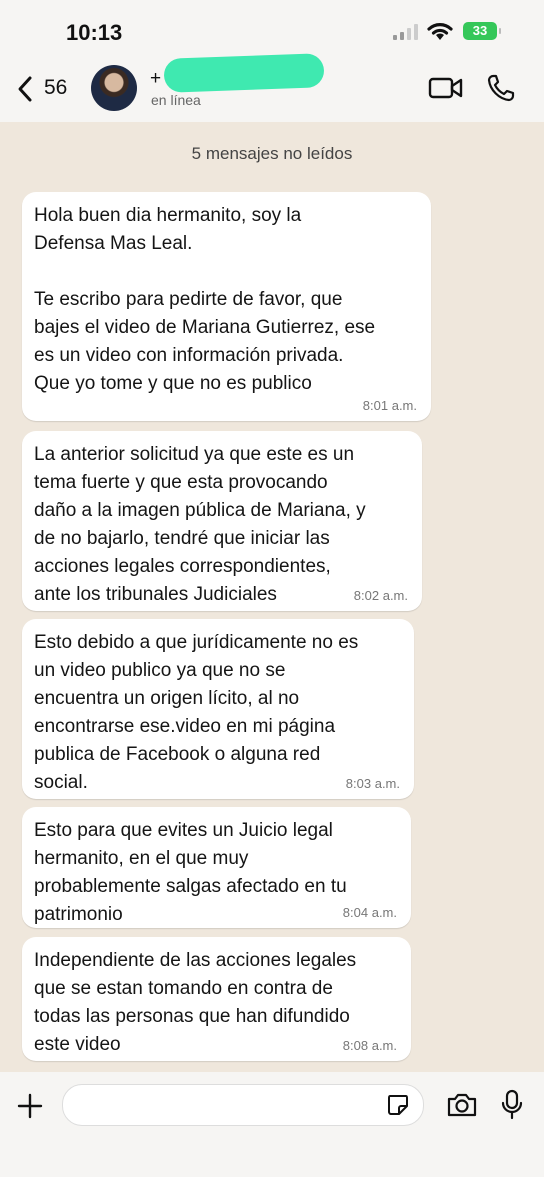  I want to click on message-time: 8:01 a.m., so click(389, 405).